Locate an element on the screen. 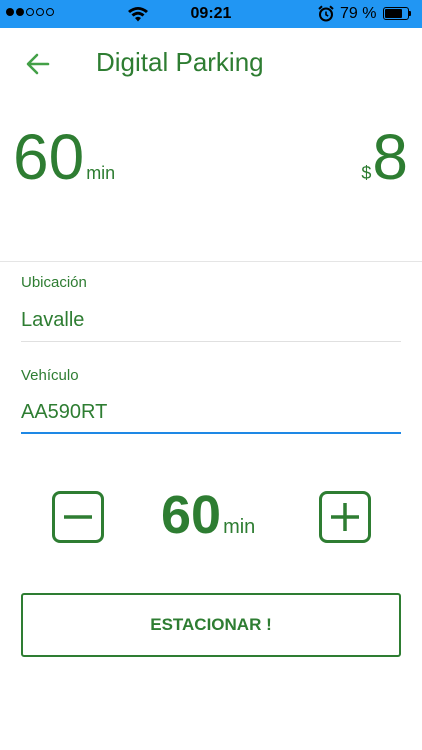 This screenshot has height=750, width=422. alarm-icon is located at coordinates (326, 13).